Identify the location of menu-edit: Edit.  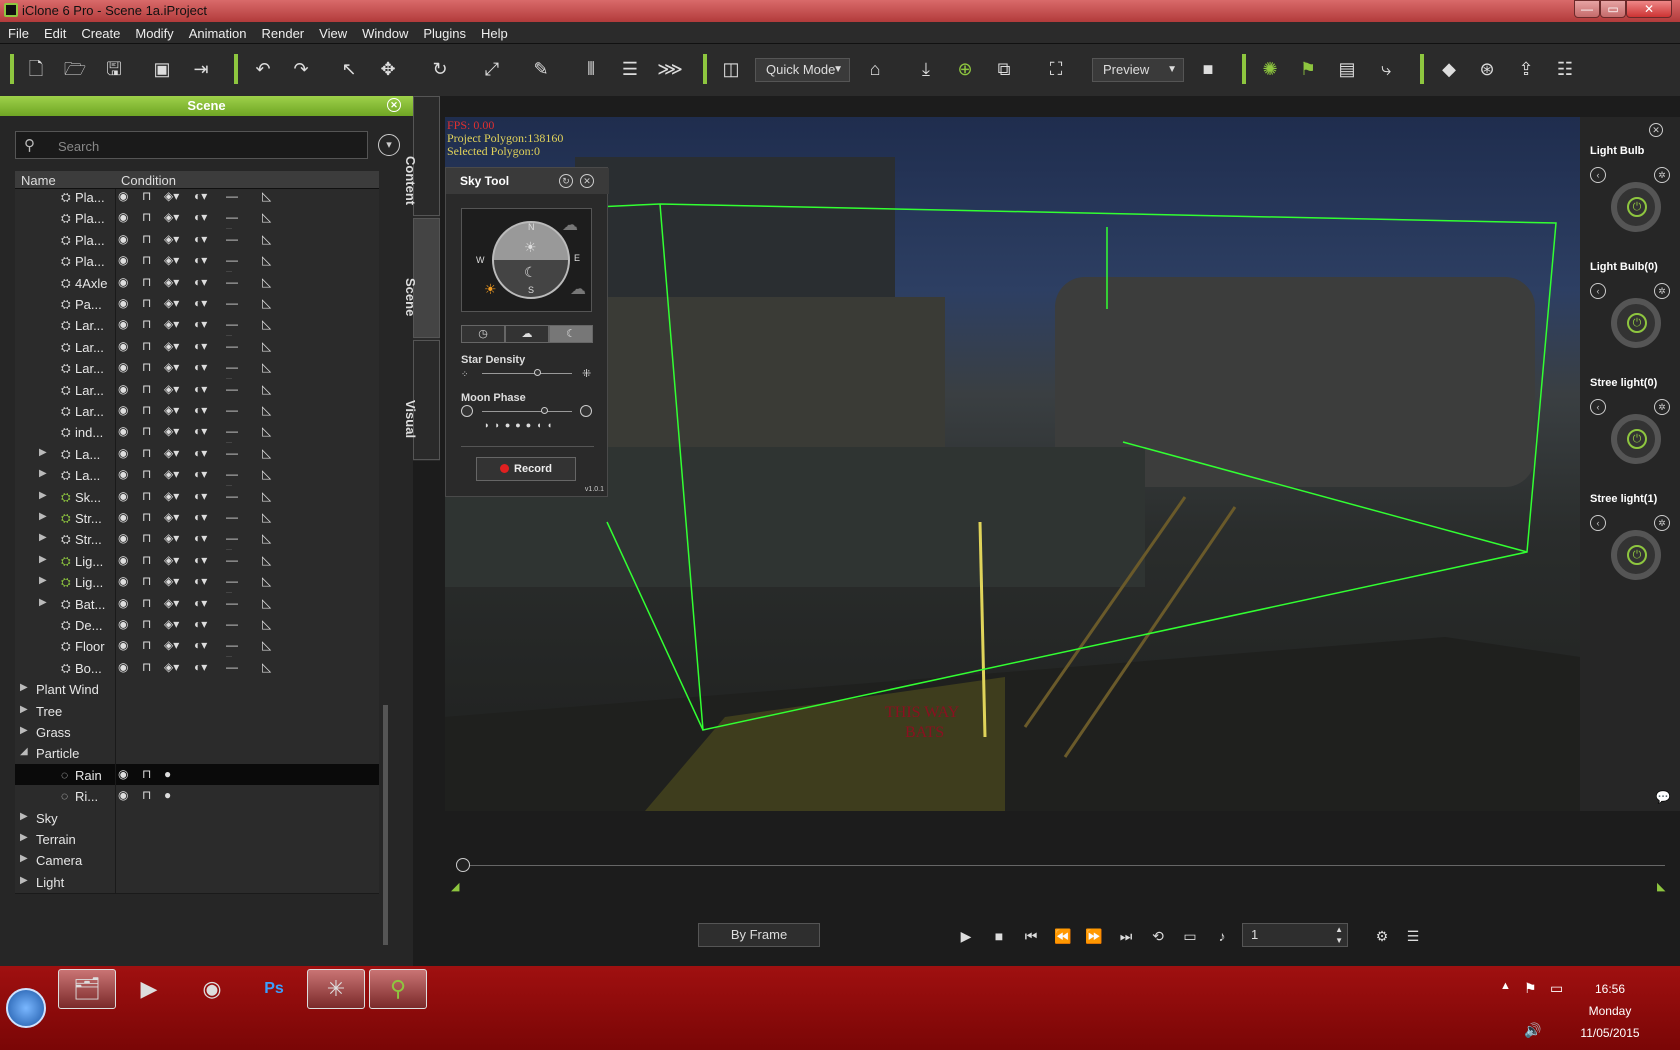
(54, 31).